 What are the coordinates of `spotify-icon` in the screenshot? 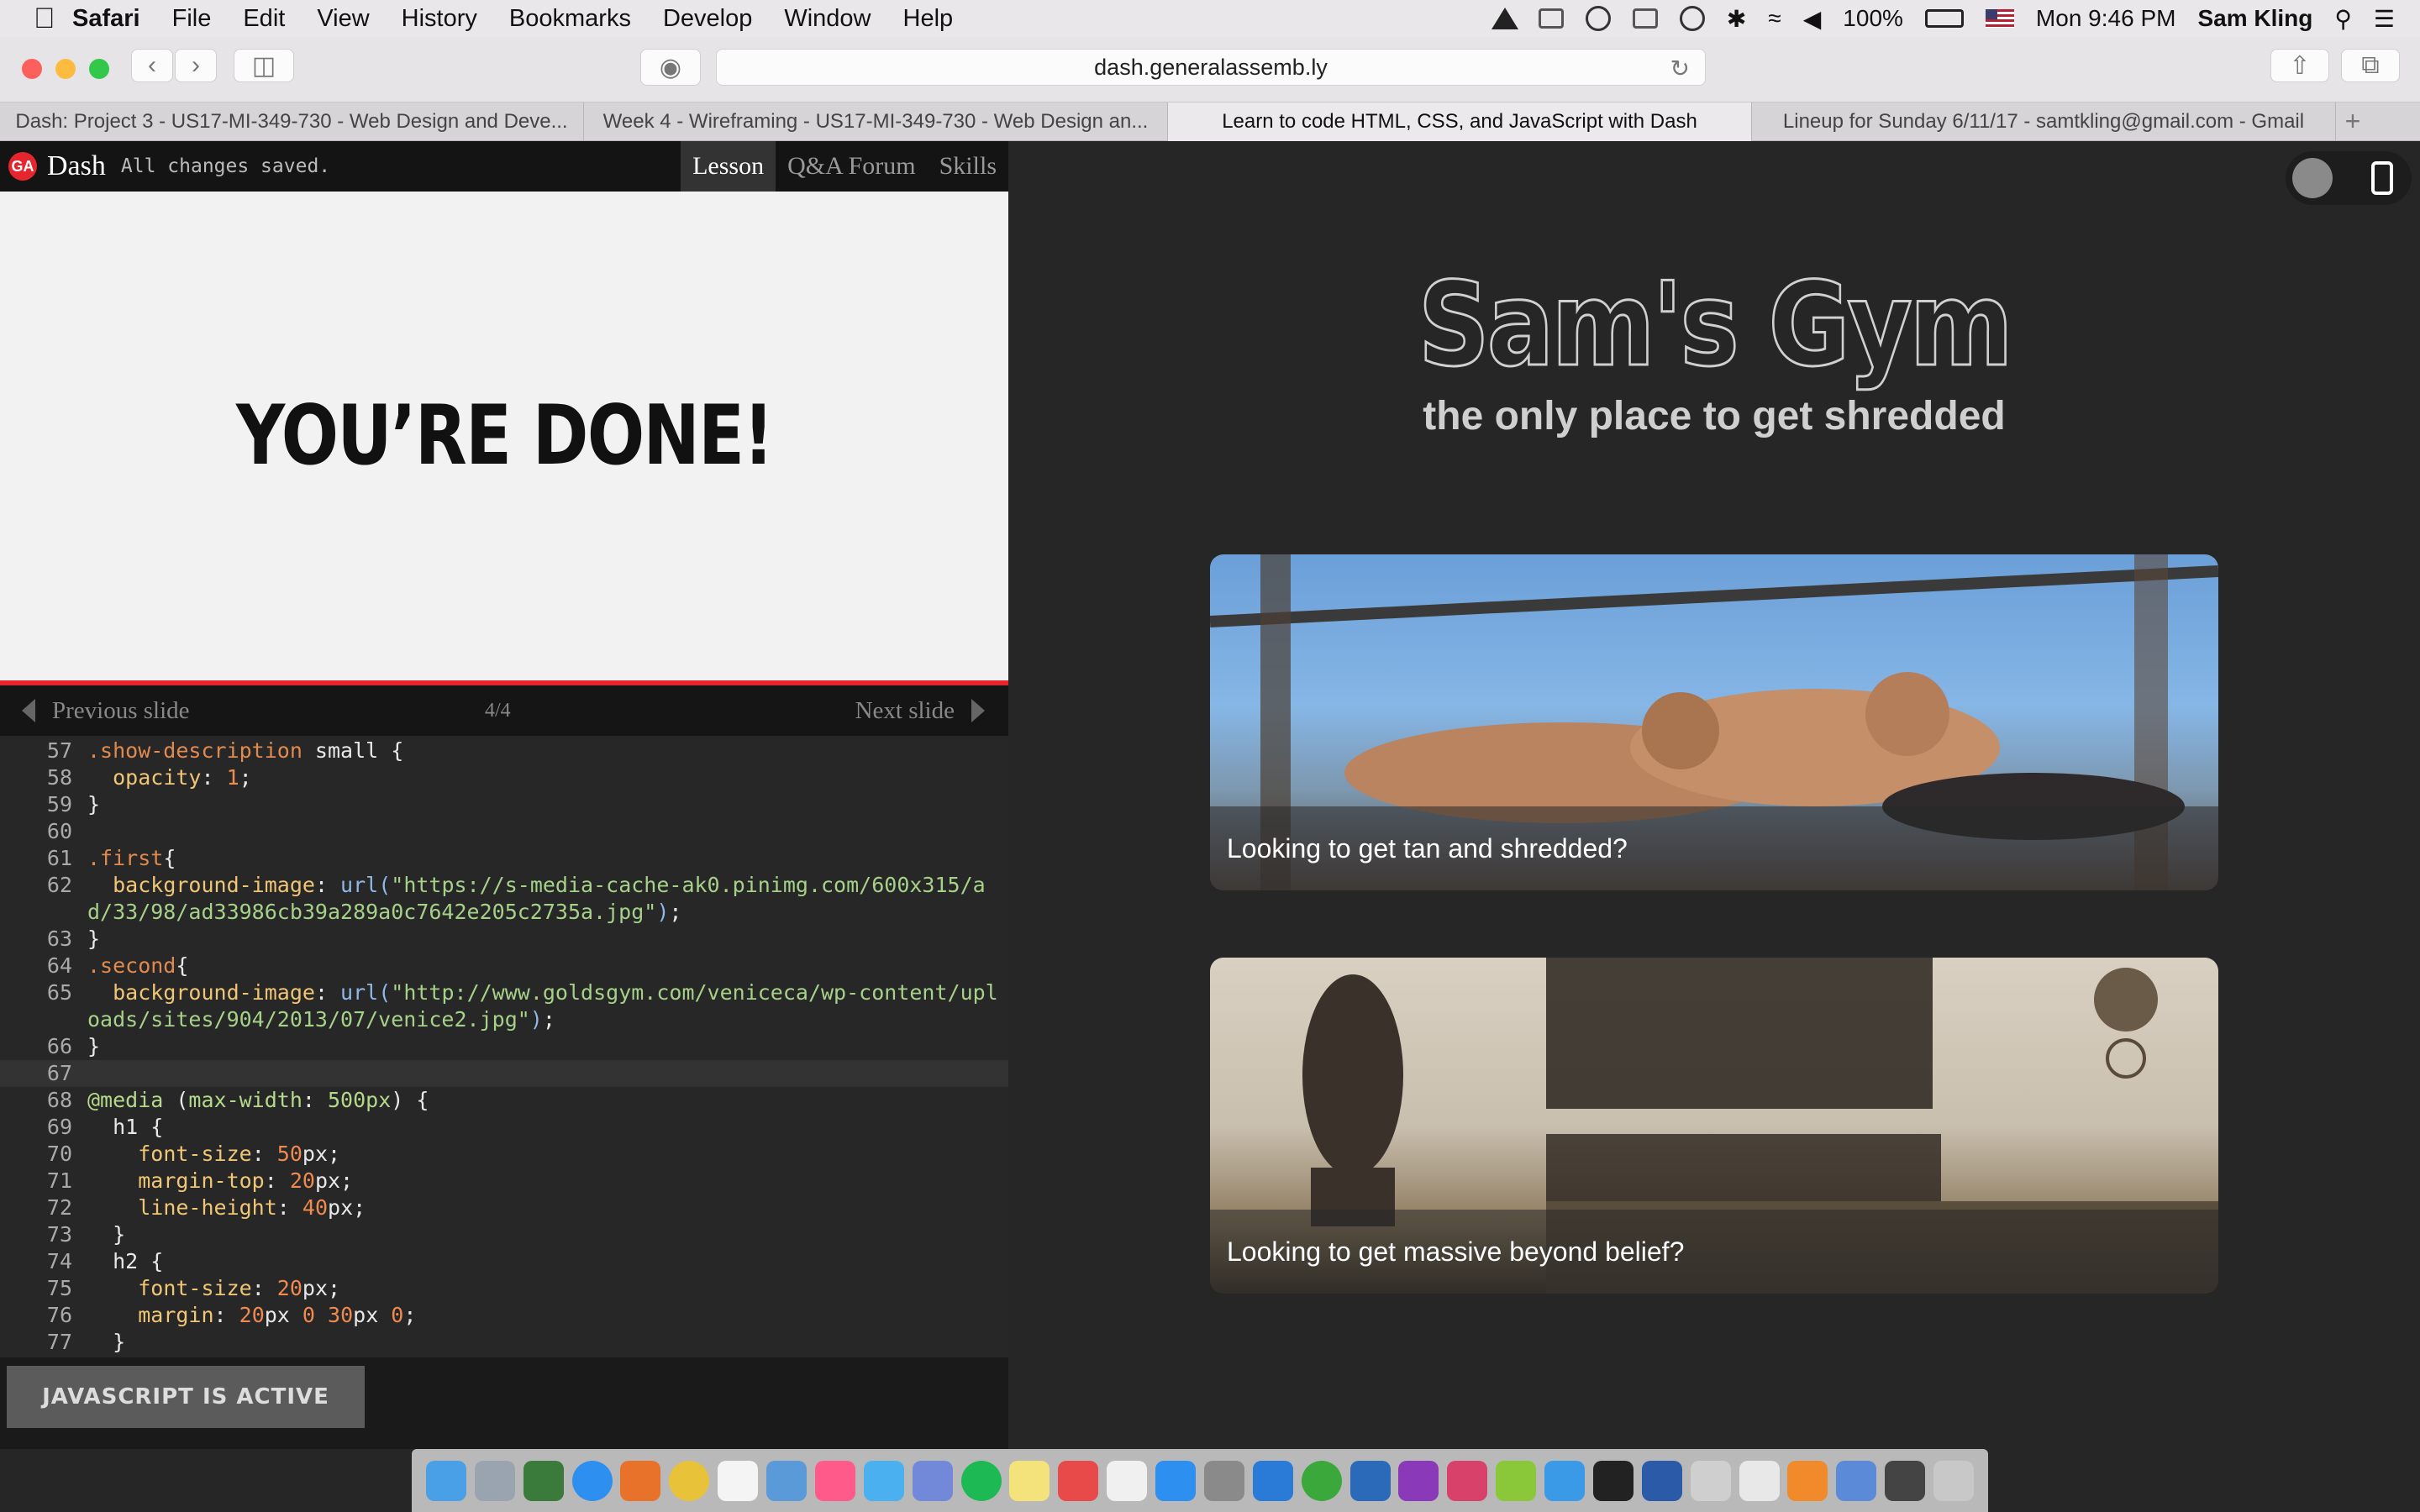 It's located at (981, 1480).